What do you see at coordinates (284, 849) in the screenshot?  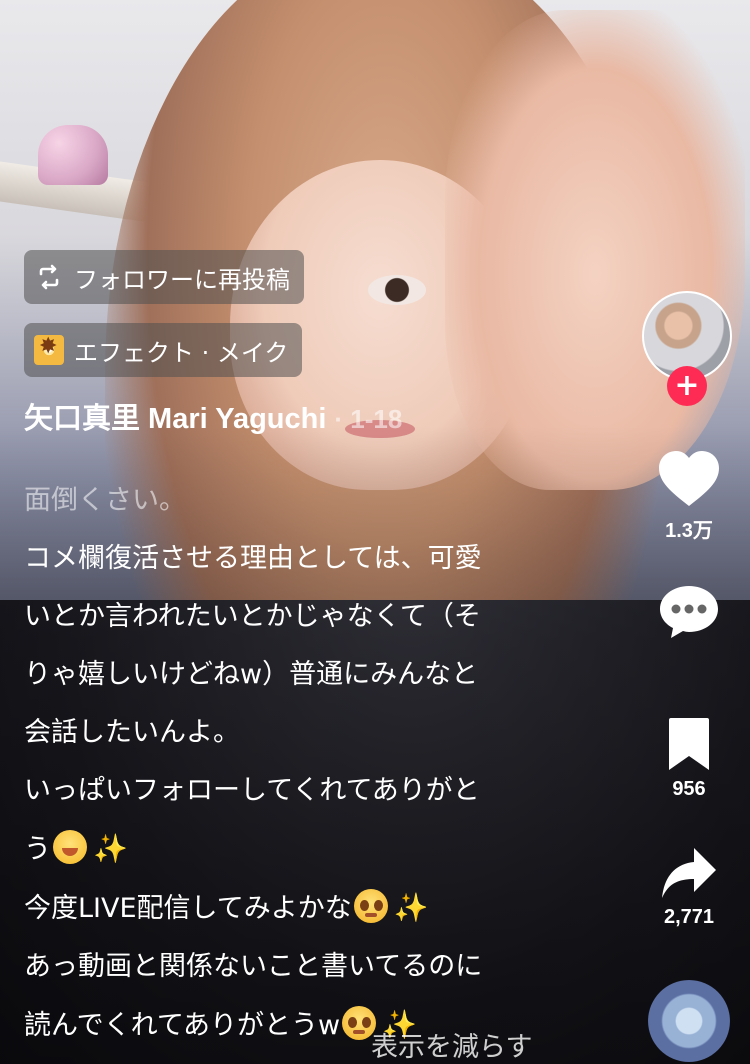 I see `caption-line-with-emoji: う ✨` at bounding box center [284, 849].